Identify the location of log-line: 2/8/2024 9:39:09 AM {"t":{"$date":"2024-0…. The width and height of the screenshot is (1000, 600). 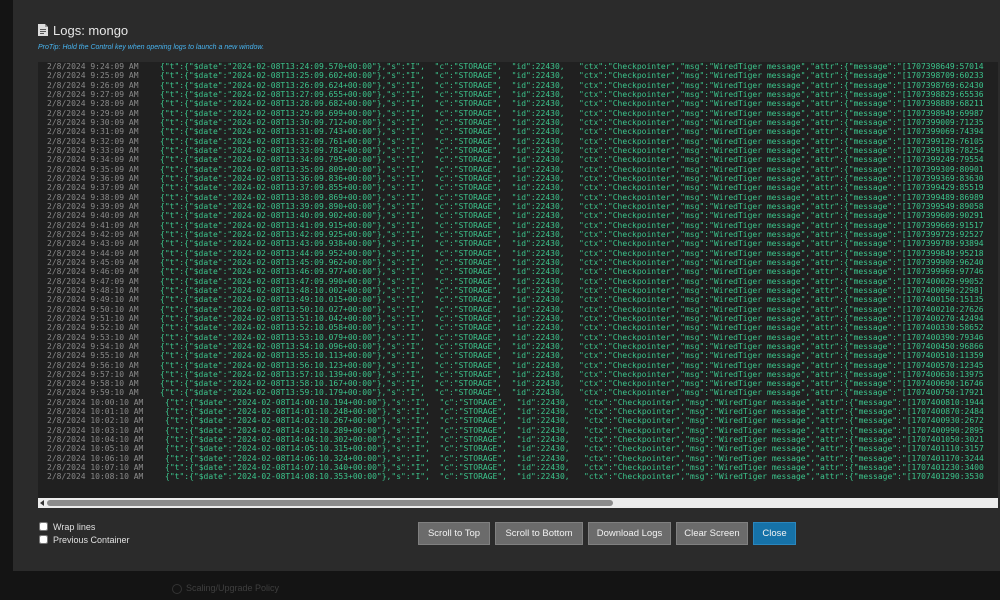
(522, 206).